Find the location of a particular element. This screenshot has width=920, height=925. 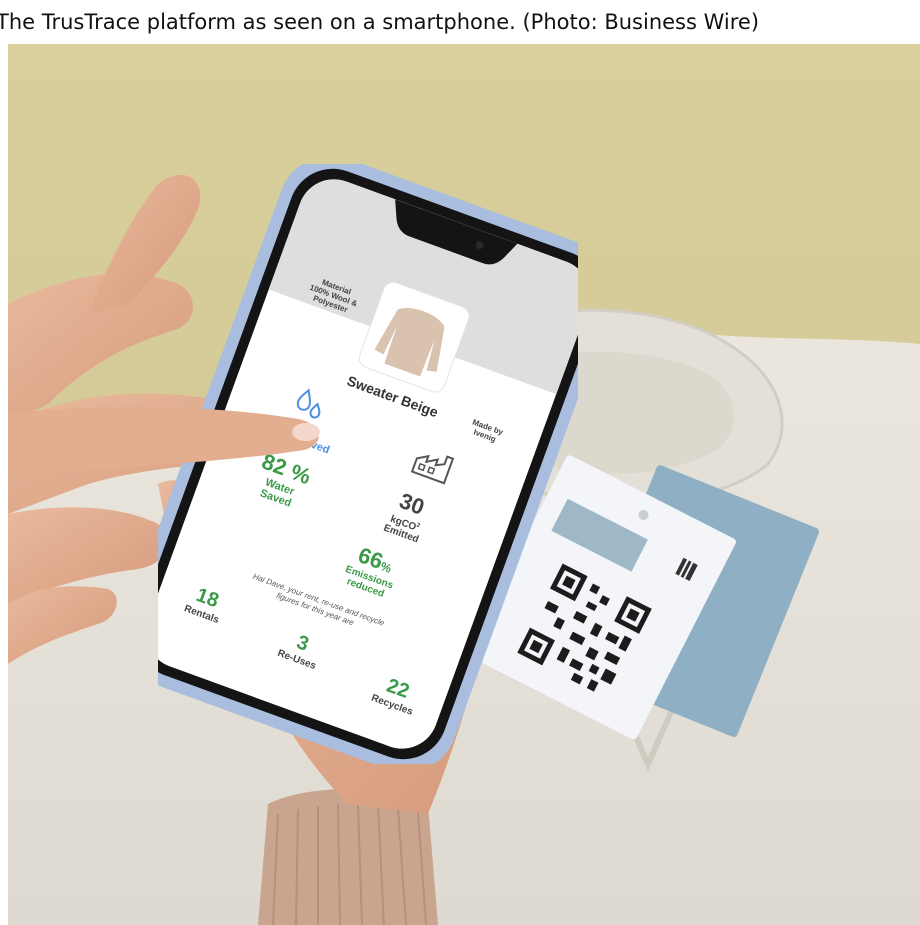

pointing-finger is located at coordinates (164, 443).